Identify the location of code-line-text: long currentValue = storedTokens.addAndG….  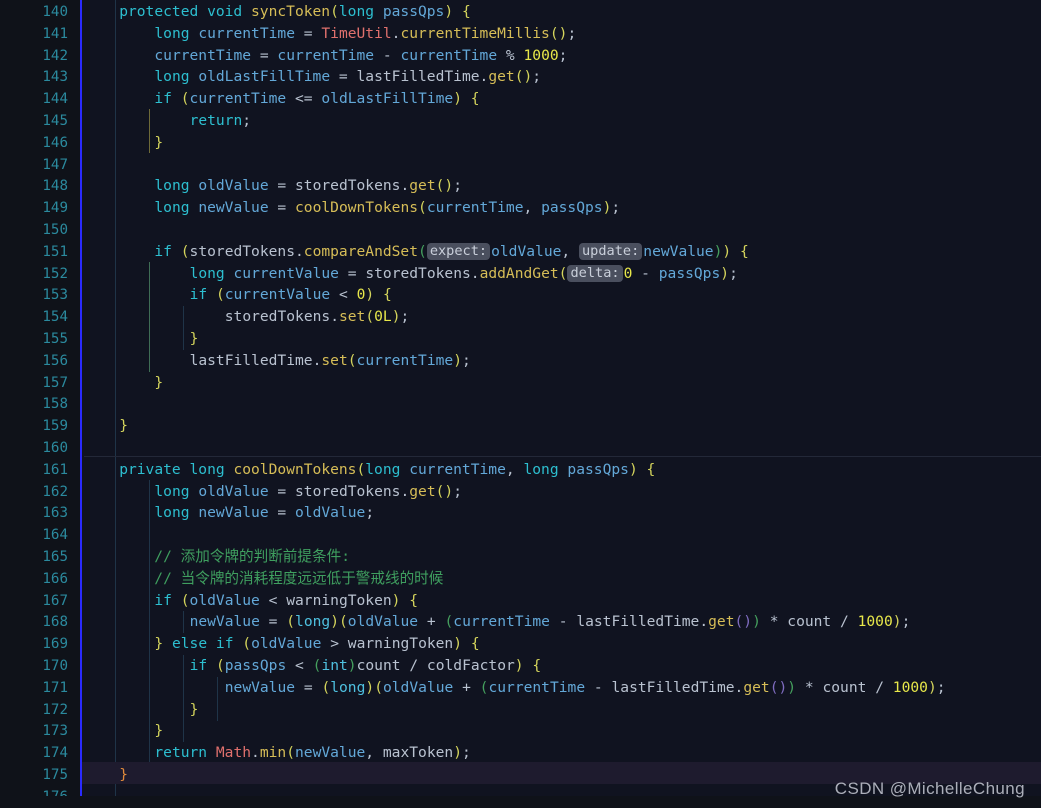
(463, 273).